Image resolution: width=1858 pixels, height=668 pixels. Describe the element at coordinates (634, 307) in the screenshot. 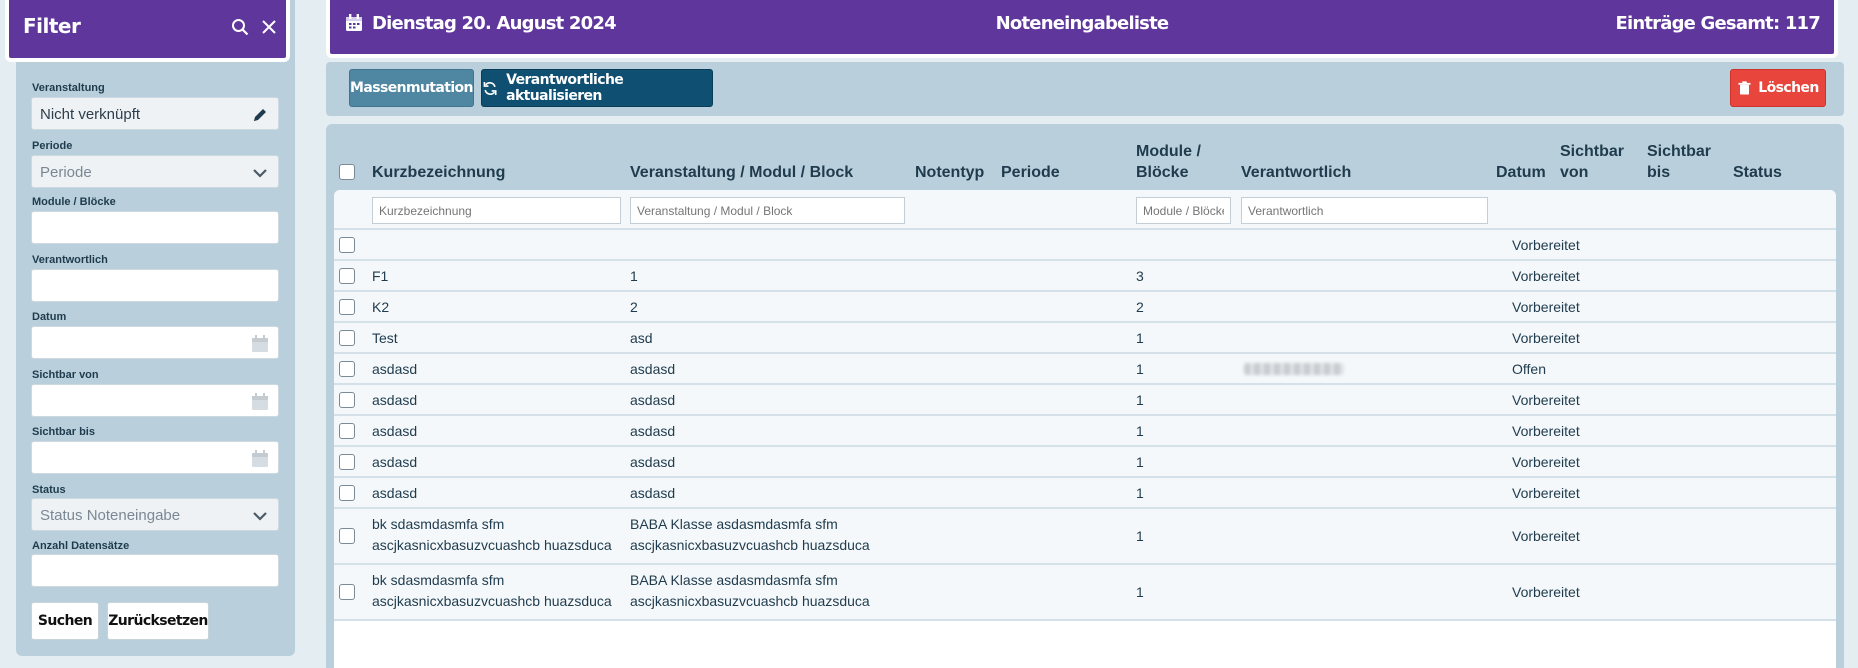

I see `cell-veranstaltung: 2` at that location.